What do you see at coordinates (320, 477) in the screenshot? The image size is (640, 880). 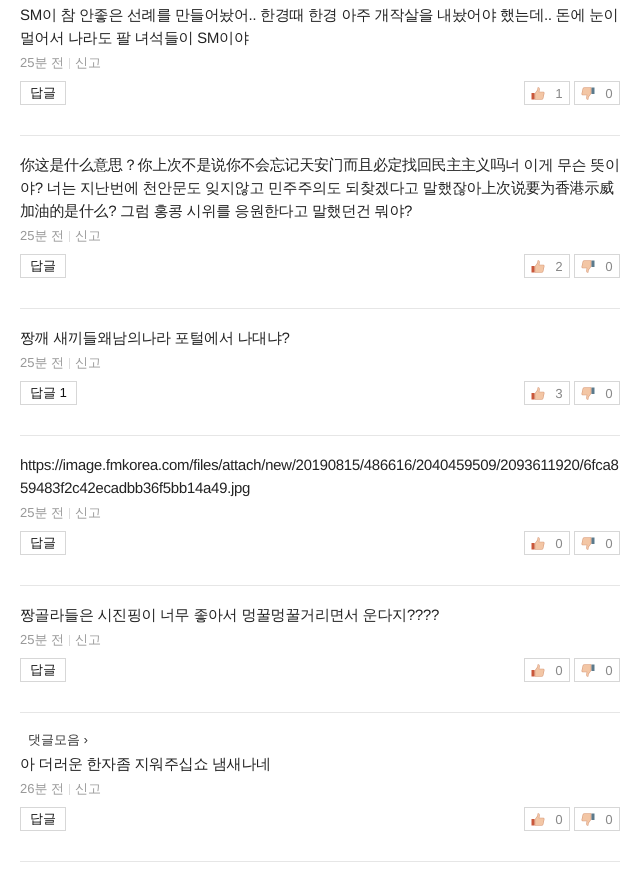 I see `comment-text: https://image.fmkorea.com/files/attach/new/20190815/486616/2040459509/2093611920/6fca859483f2c42ecadbb36f5bb14a49.jpg` at bounding box center [320, 477].